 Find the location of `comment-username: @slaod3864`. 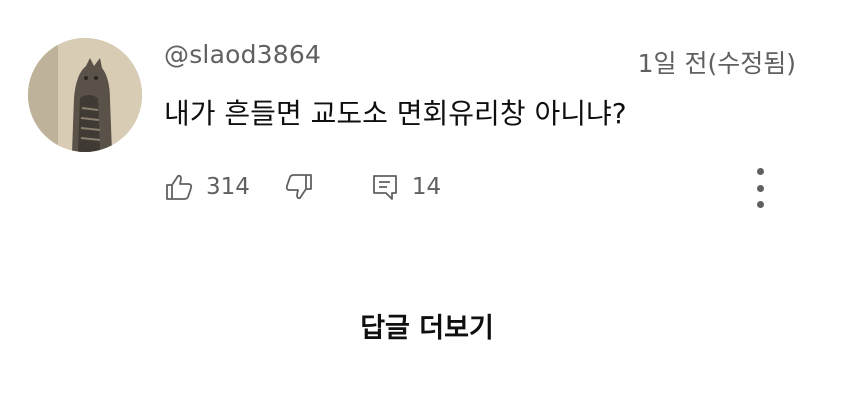

comment-username: @slaod3864 is located at coordinates (242, 54).